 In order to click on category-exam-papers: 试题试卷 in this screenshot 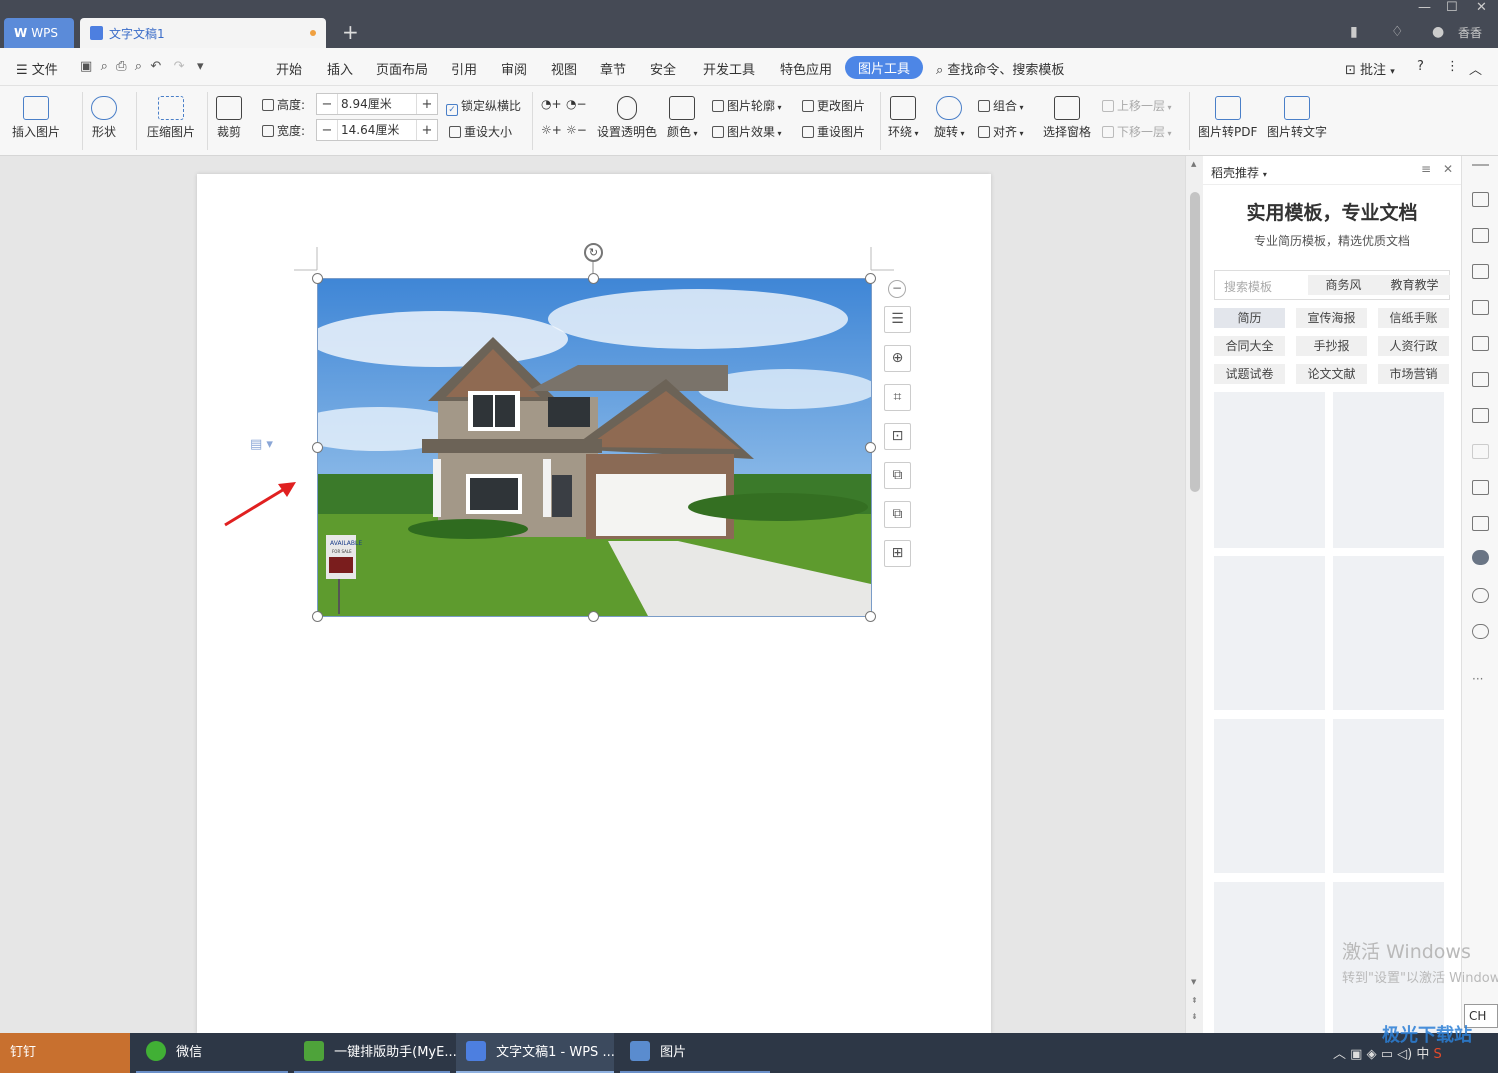, I will do `click(1249, 374)`.